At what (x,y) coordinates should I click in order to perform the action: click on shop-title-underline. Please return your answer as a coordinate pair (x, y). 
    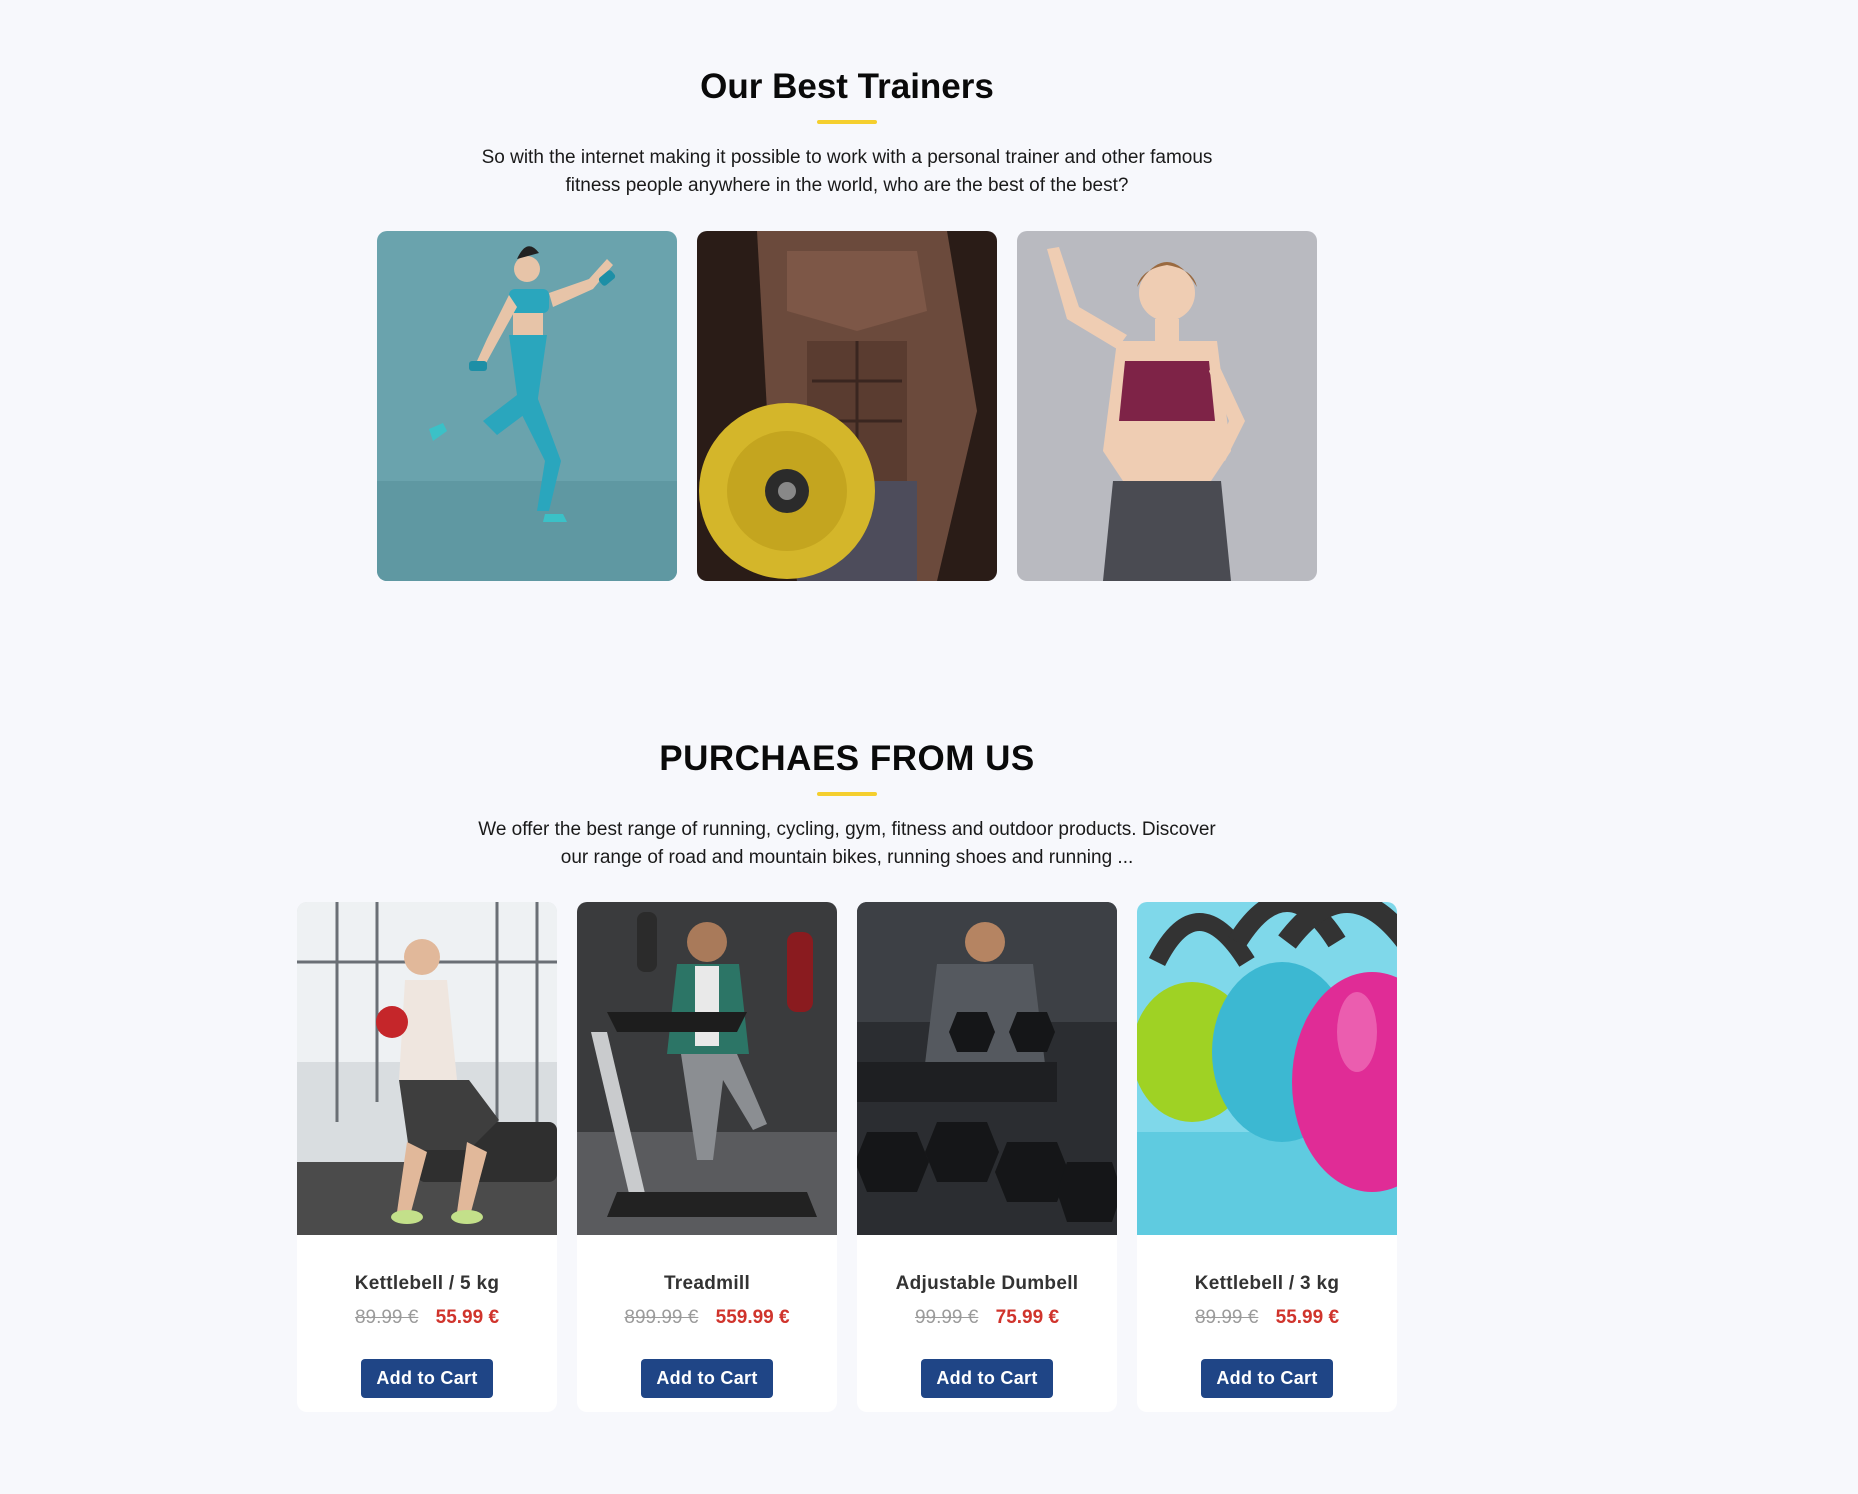
    Looking at the image, I should click on (847, 794).